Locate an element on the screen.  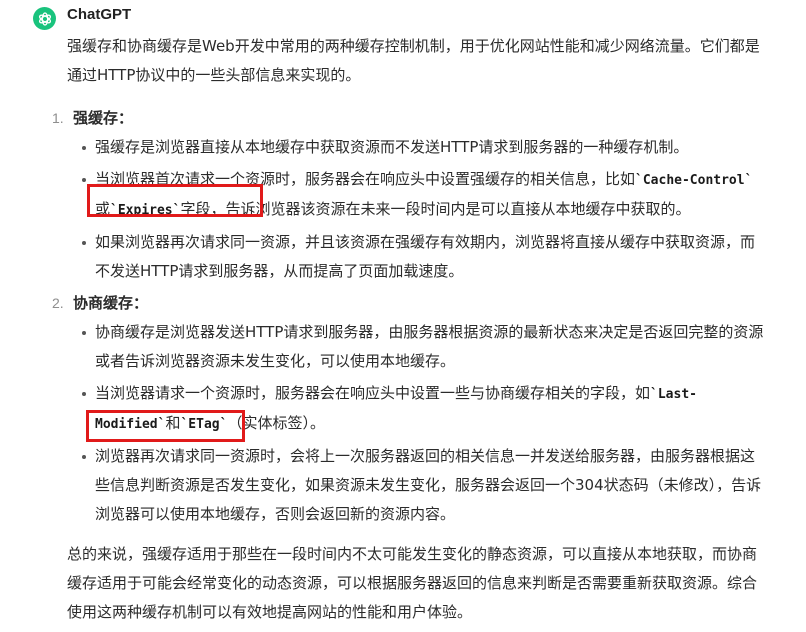
sender-name: ChatGPT is located at coordinates (99, 14).